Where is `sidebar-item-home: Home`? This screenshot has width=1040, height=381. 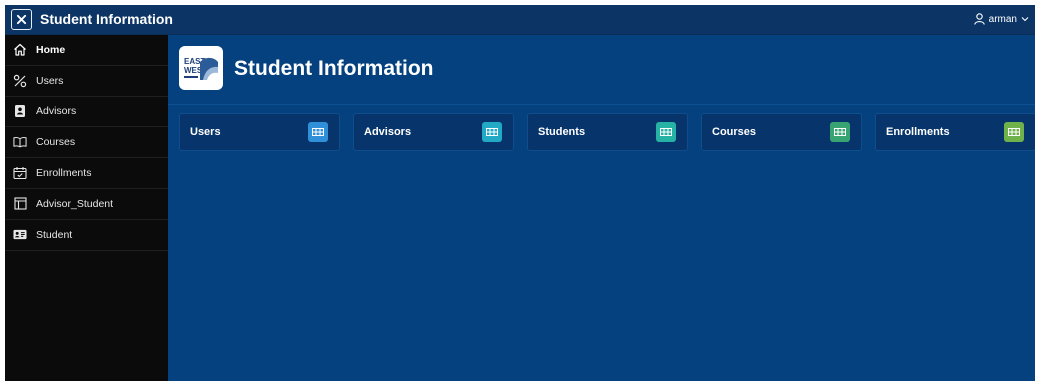
sidebar-item-home: Home is located at coordinates (86, 50).